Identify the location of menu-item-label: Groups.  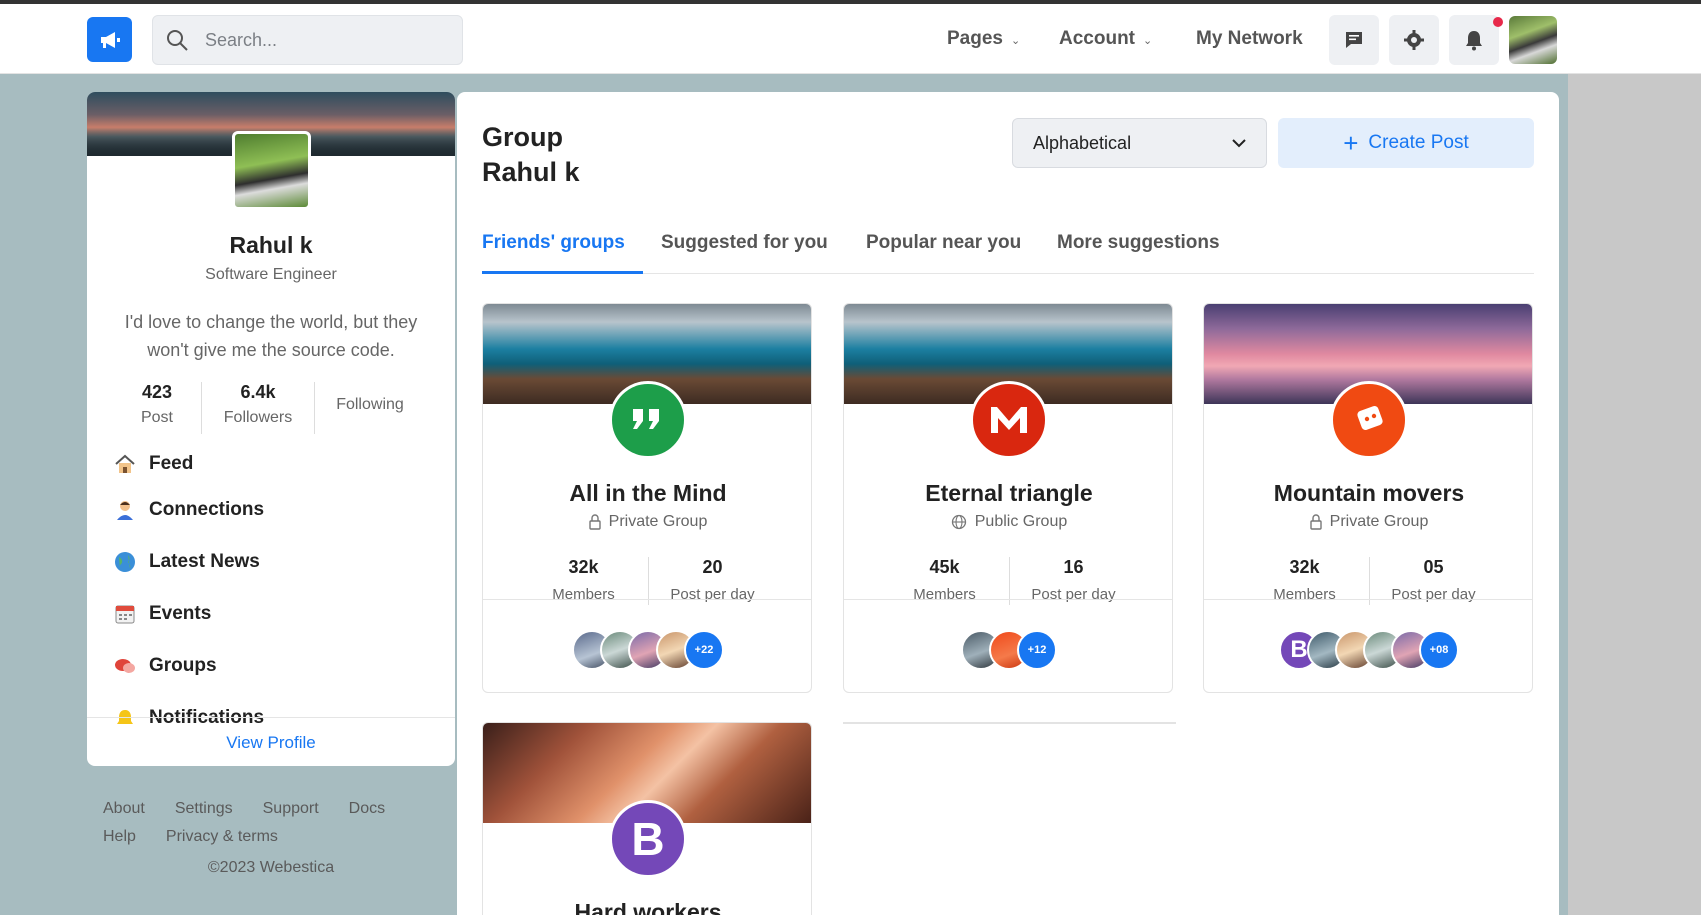
(183, 665).